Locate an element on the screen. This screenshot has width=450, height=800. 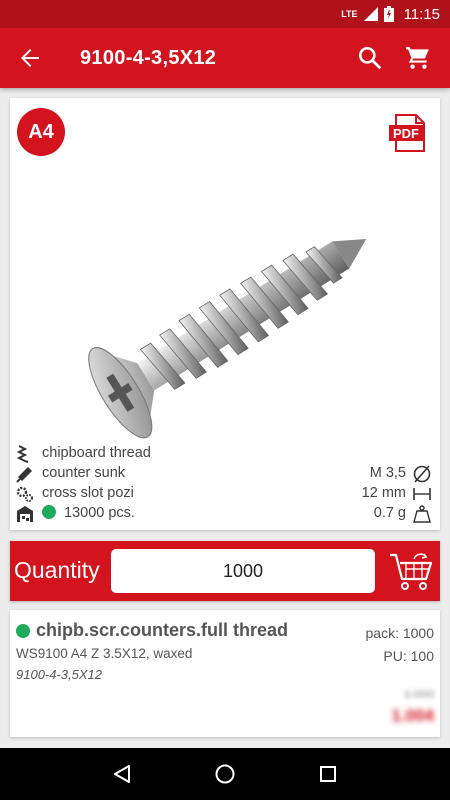
spec-row-head: counter sunk M 3,5 is located at coordinates (225, 474).